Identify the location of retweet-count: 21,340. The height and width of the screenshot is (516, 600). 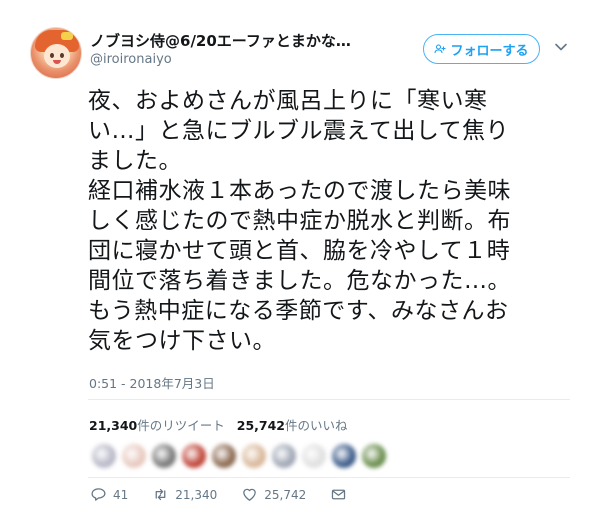
(196, 494).